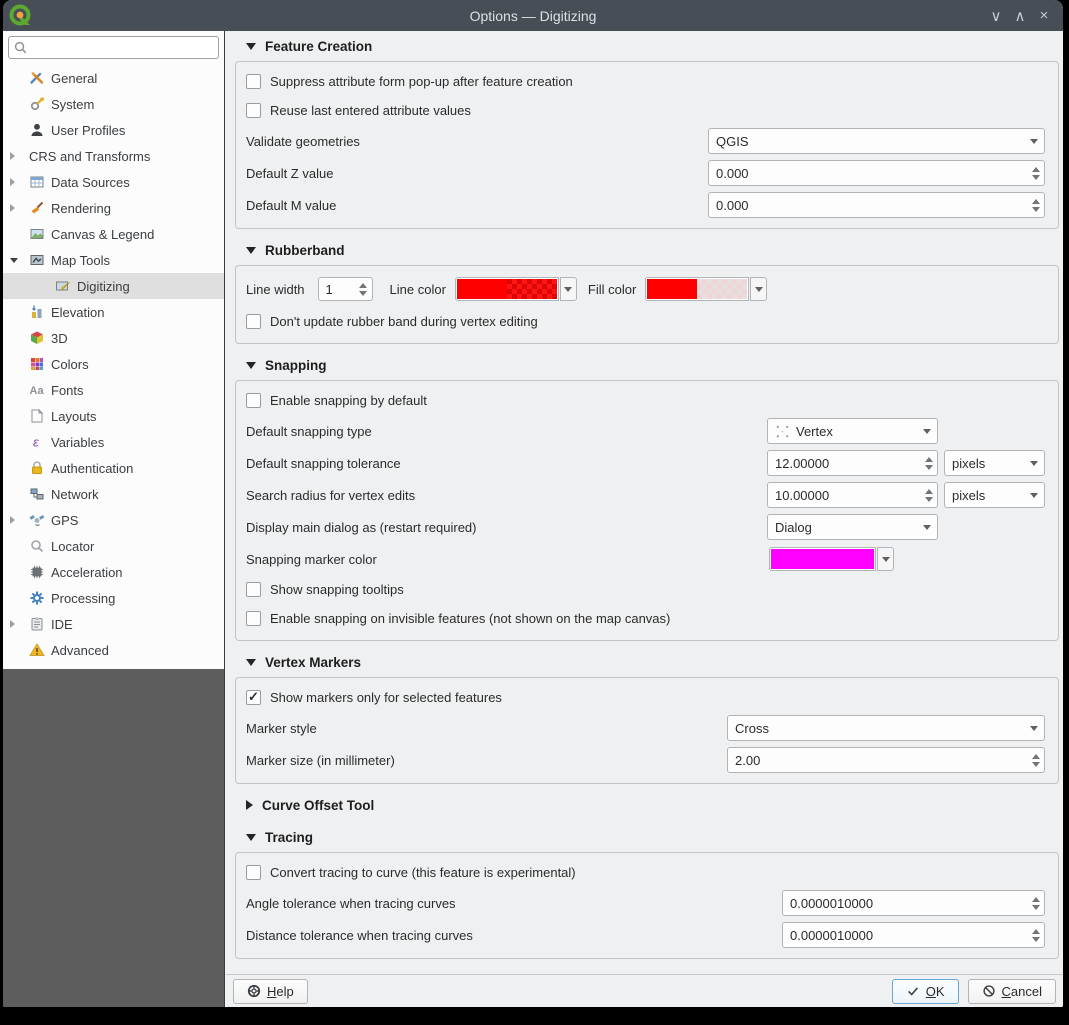 The width and height of the screenshot is (1069, 1025). Describe the element at coordinates (647, 365) in the screenshot. I see `section-snapping-header: Snapping` at that location.